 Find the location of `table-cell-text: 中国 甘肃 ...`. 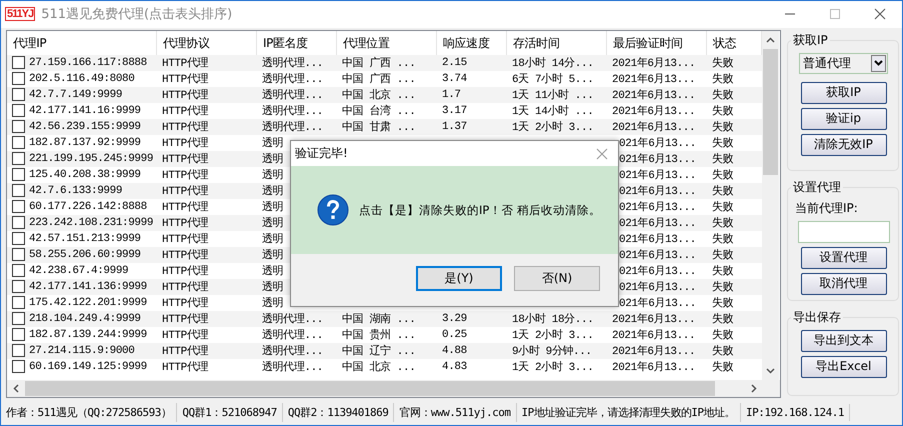

table-cell-text: 中国 甘肃 ... is located at coordinates (379, 127).